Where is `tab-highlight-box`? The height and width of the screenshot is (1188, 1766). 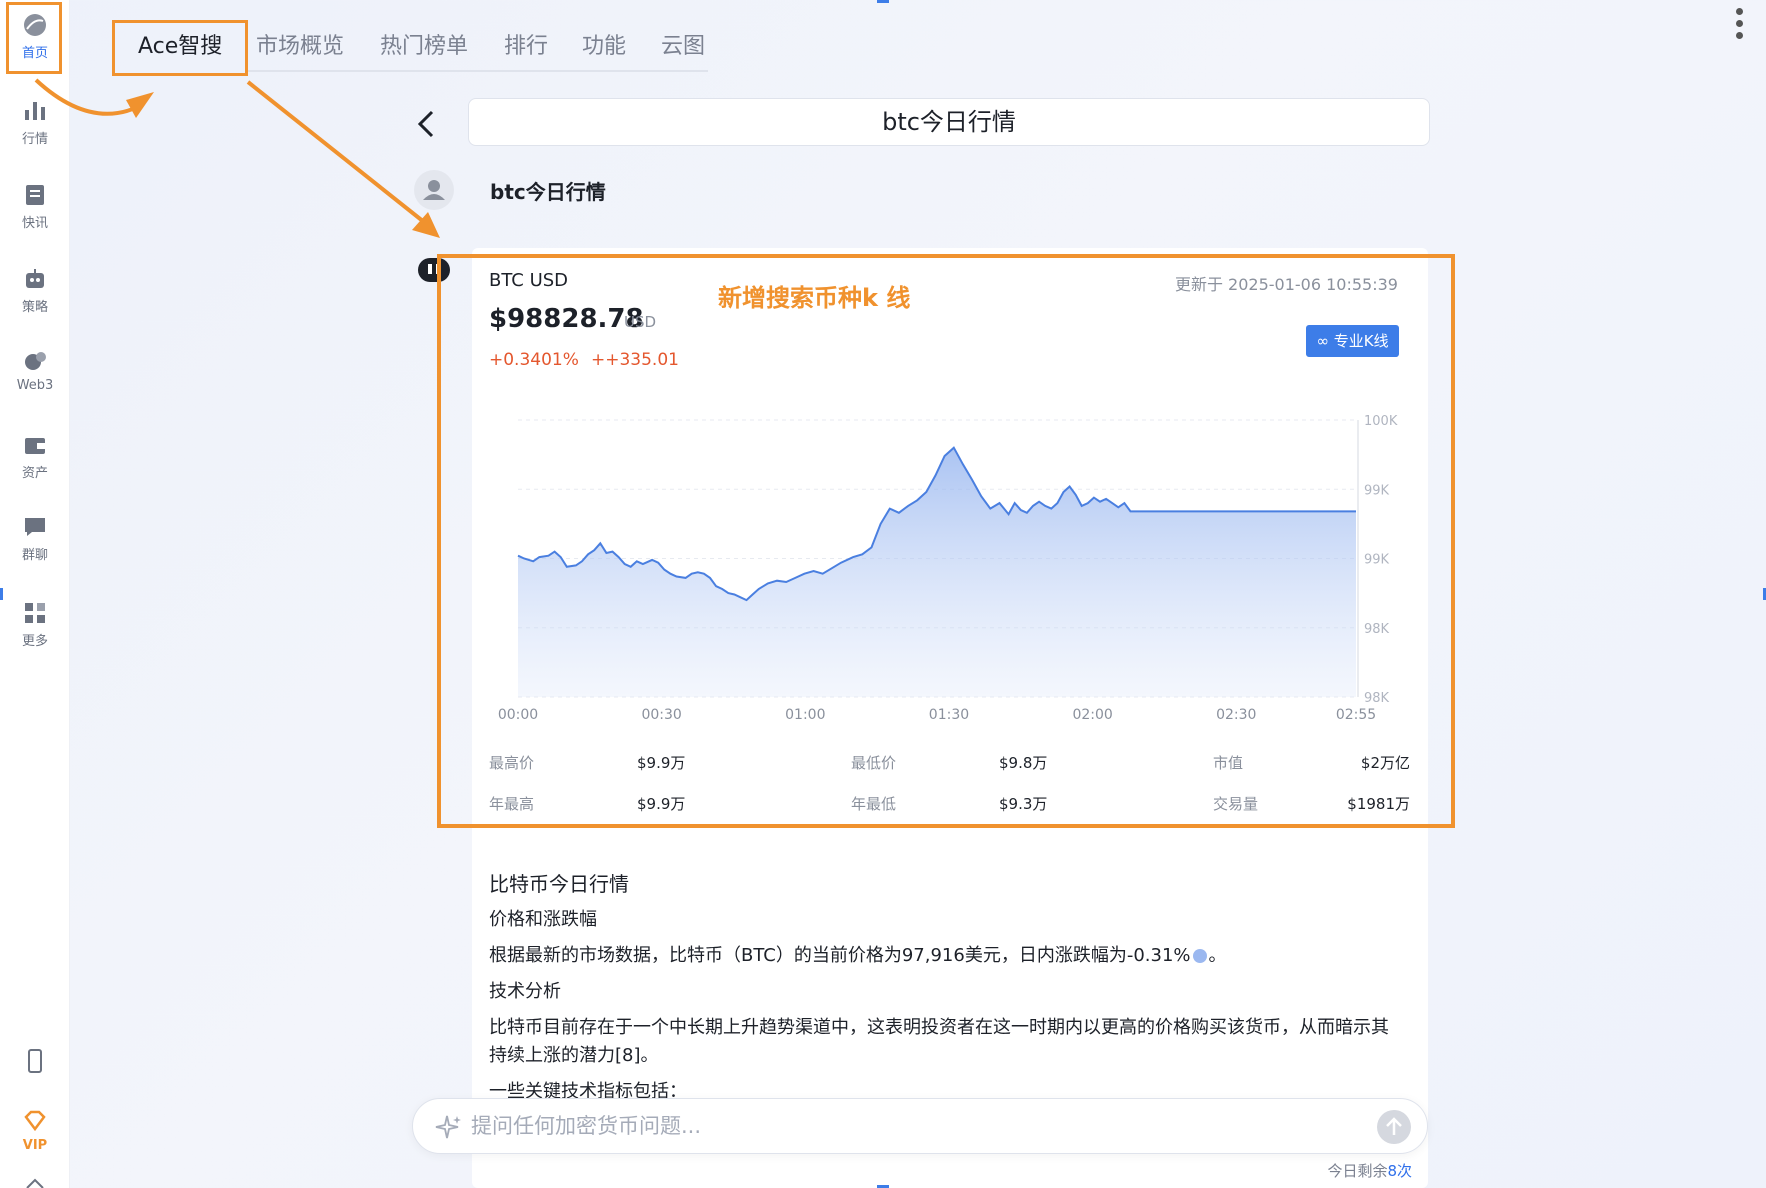 tab-highlight-box is located at coordinates (180, 48).